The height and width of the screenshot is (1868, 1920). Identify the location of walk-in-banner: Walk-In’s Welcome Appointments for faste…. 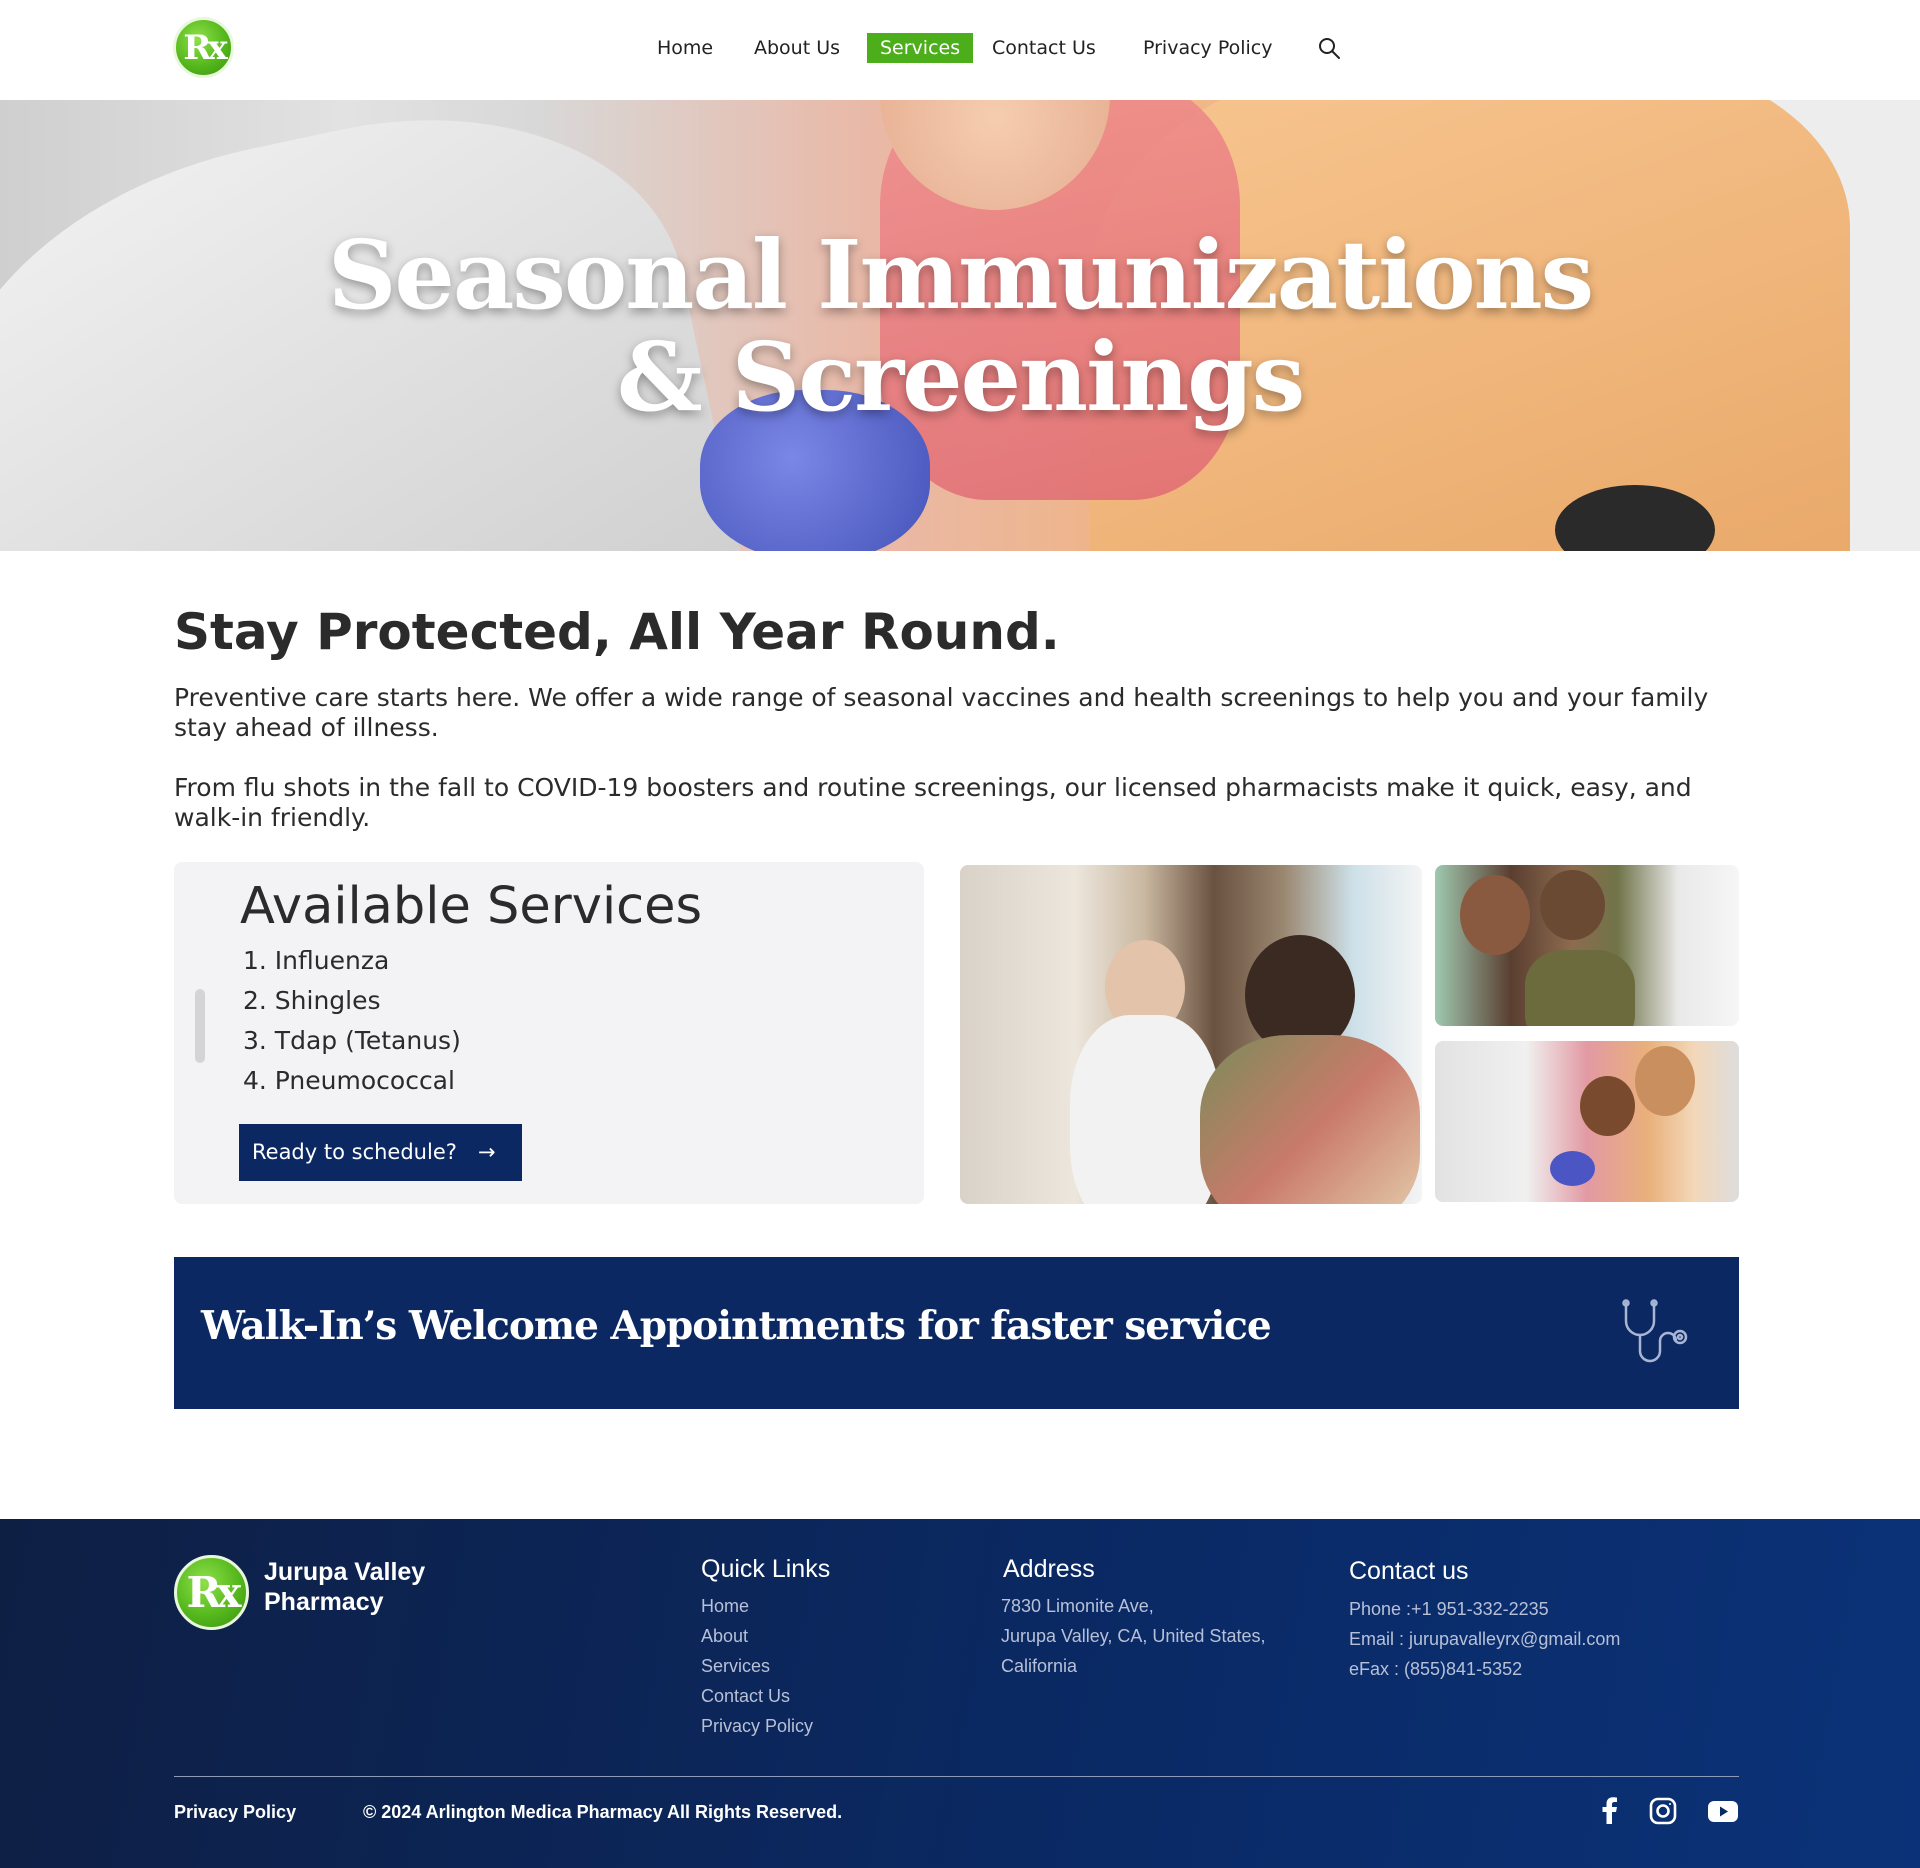
(956, 1333).